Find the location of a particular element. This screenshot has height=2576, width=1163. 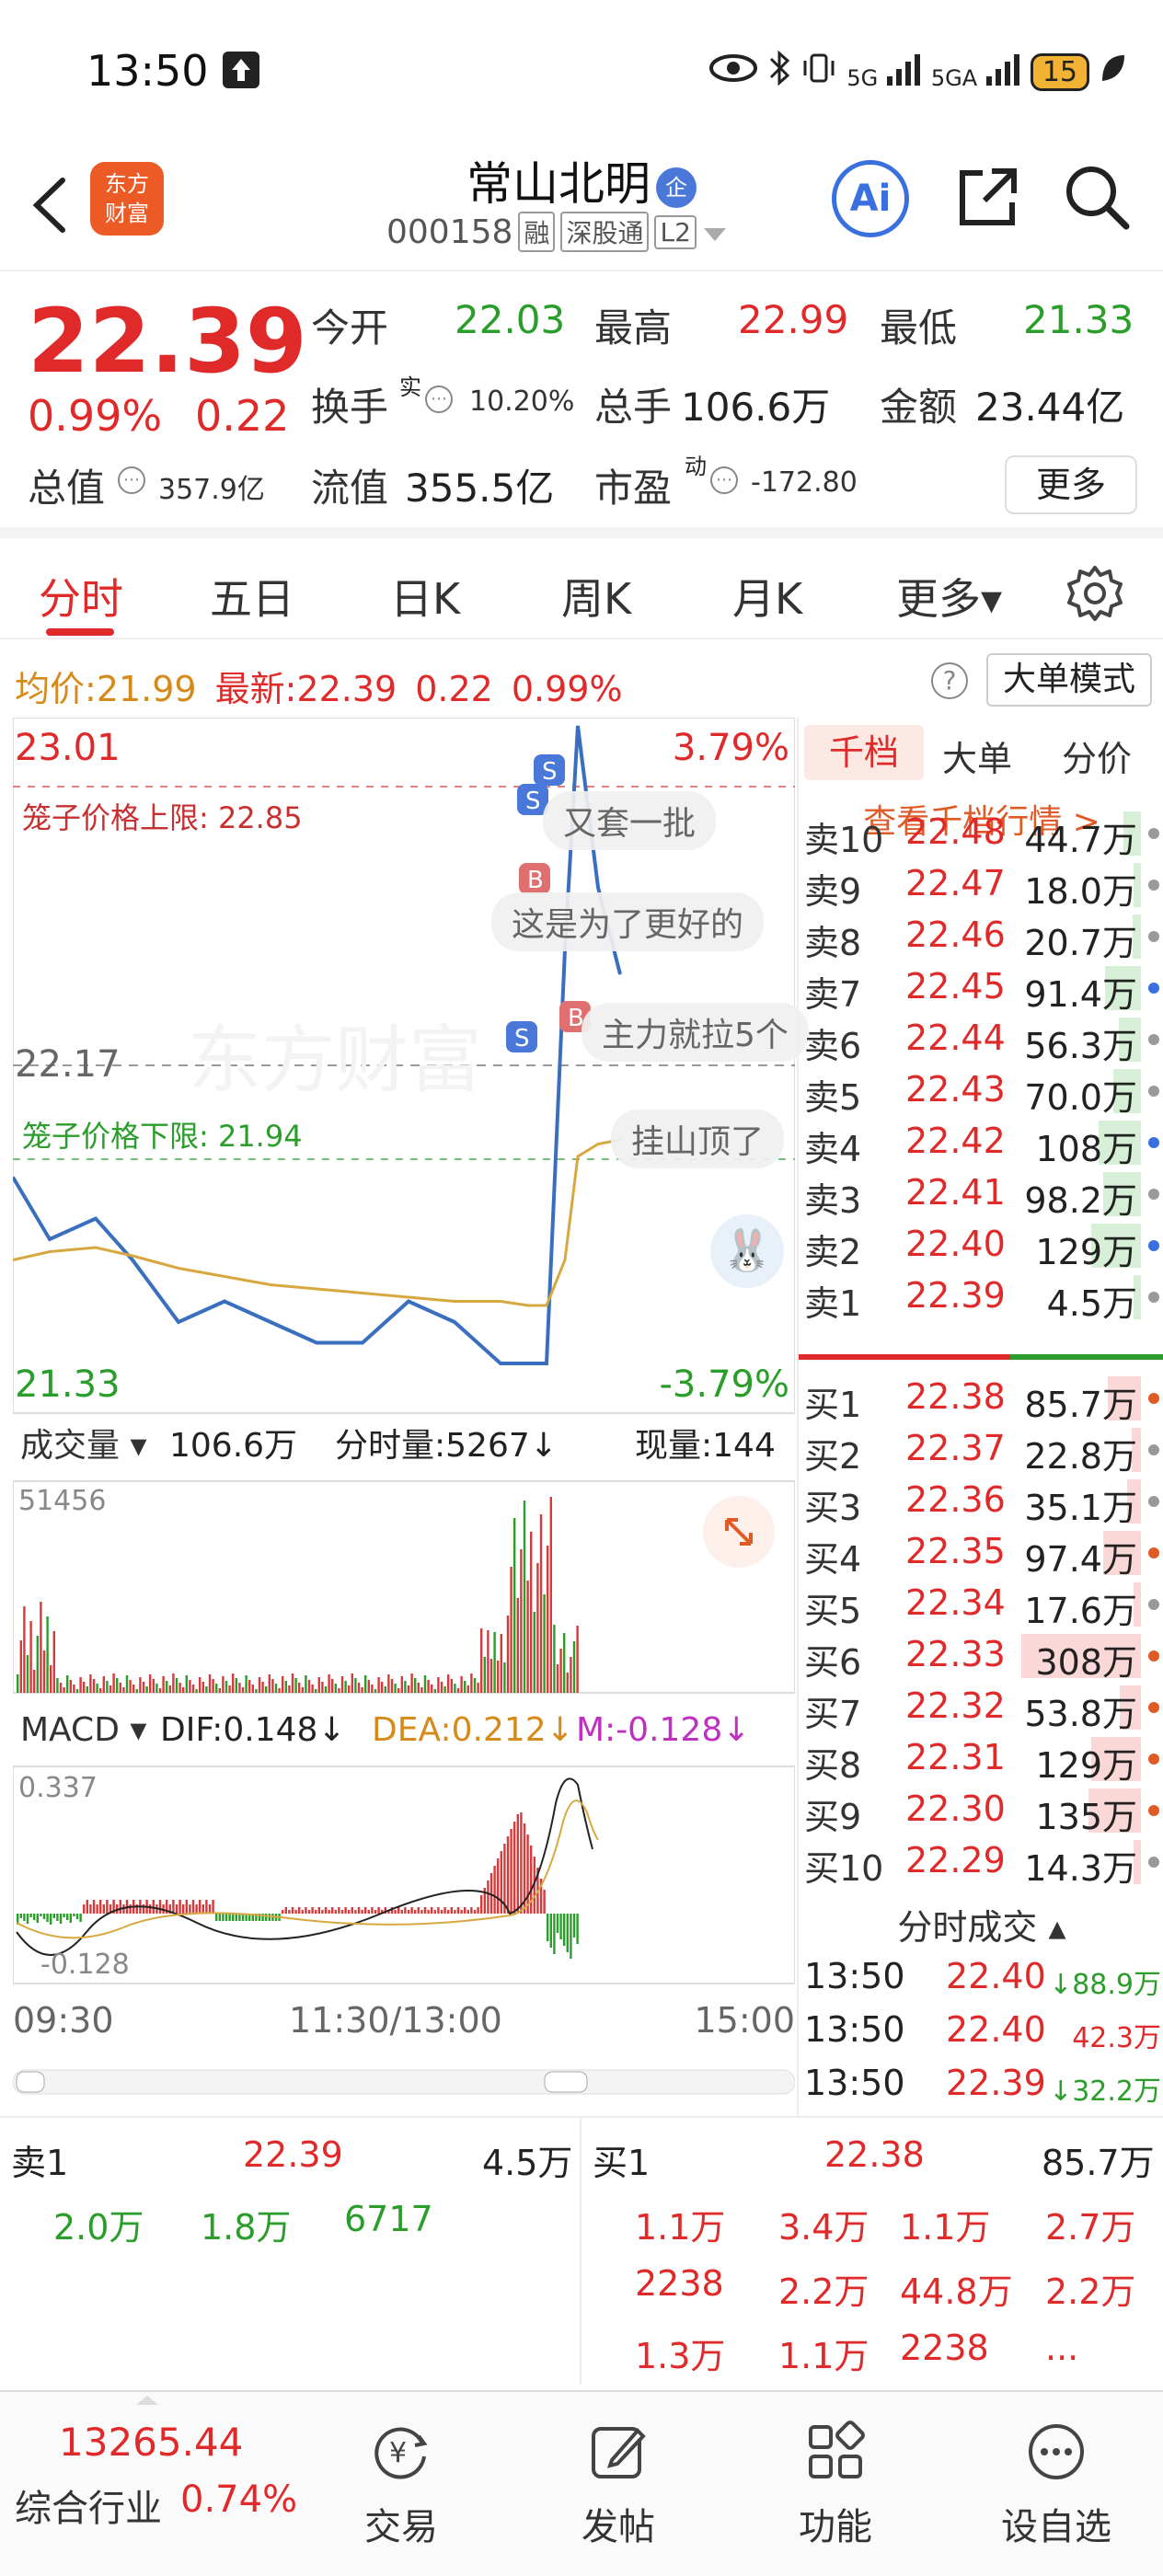

ask-row: 卖9 22.47 18.0万 is located at coordinates (981, 885).